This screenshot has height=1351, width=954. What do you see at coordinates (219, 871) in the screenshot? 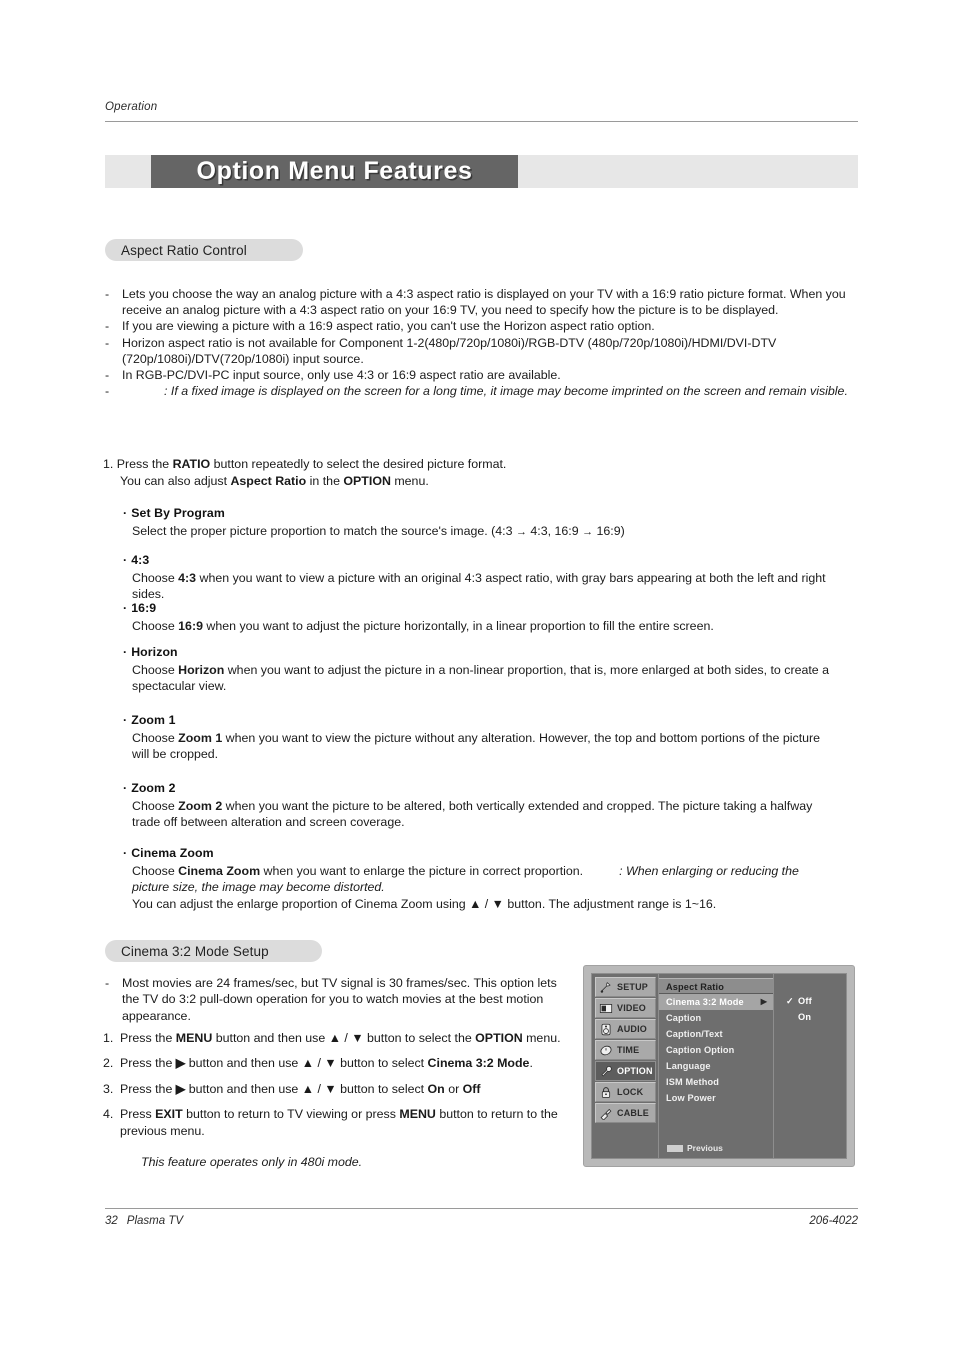
I see `option-body-bold: Cinema Zoom` at bounding box center [219, 871].